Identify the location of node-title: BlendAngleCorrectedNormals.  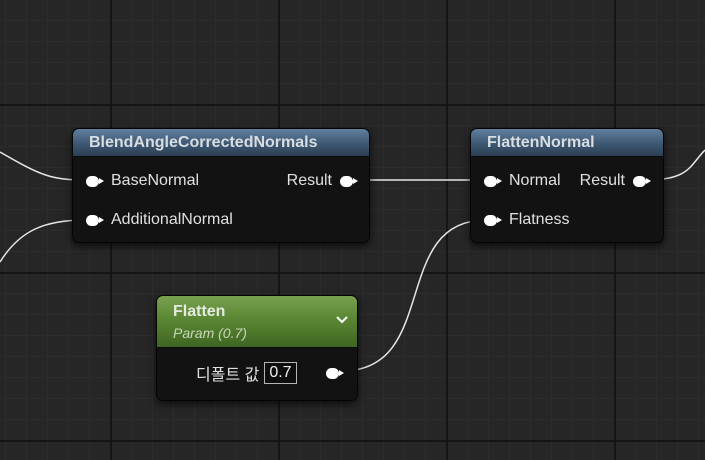
(203, 142).